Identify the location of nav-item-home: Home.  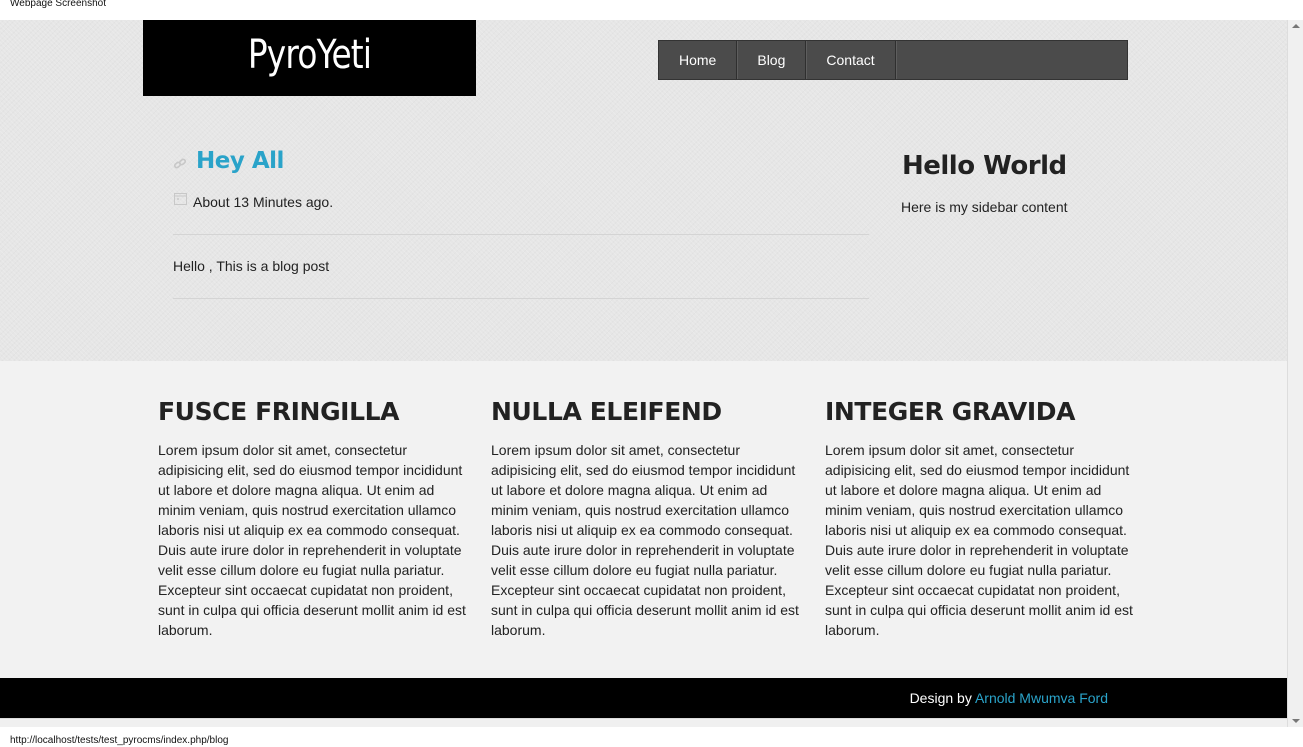
(698, 60).